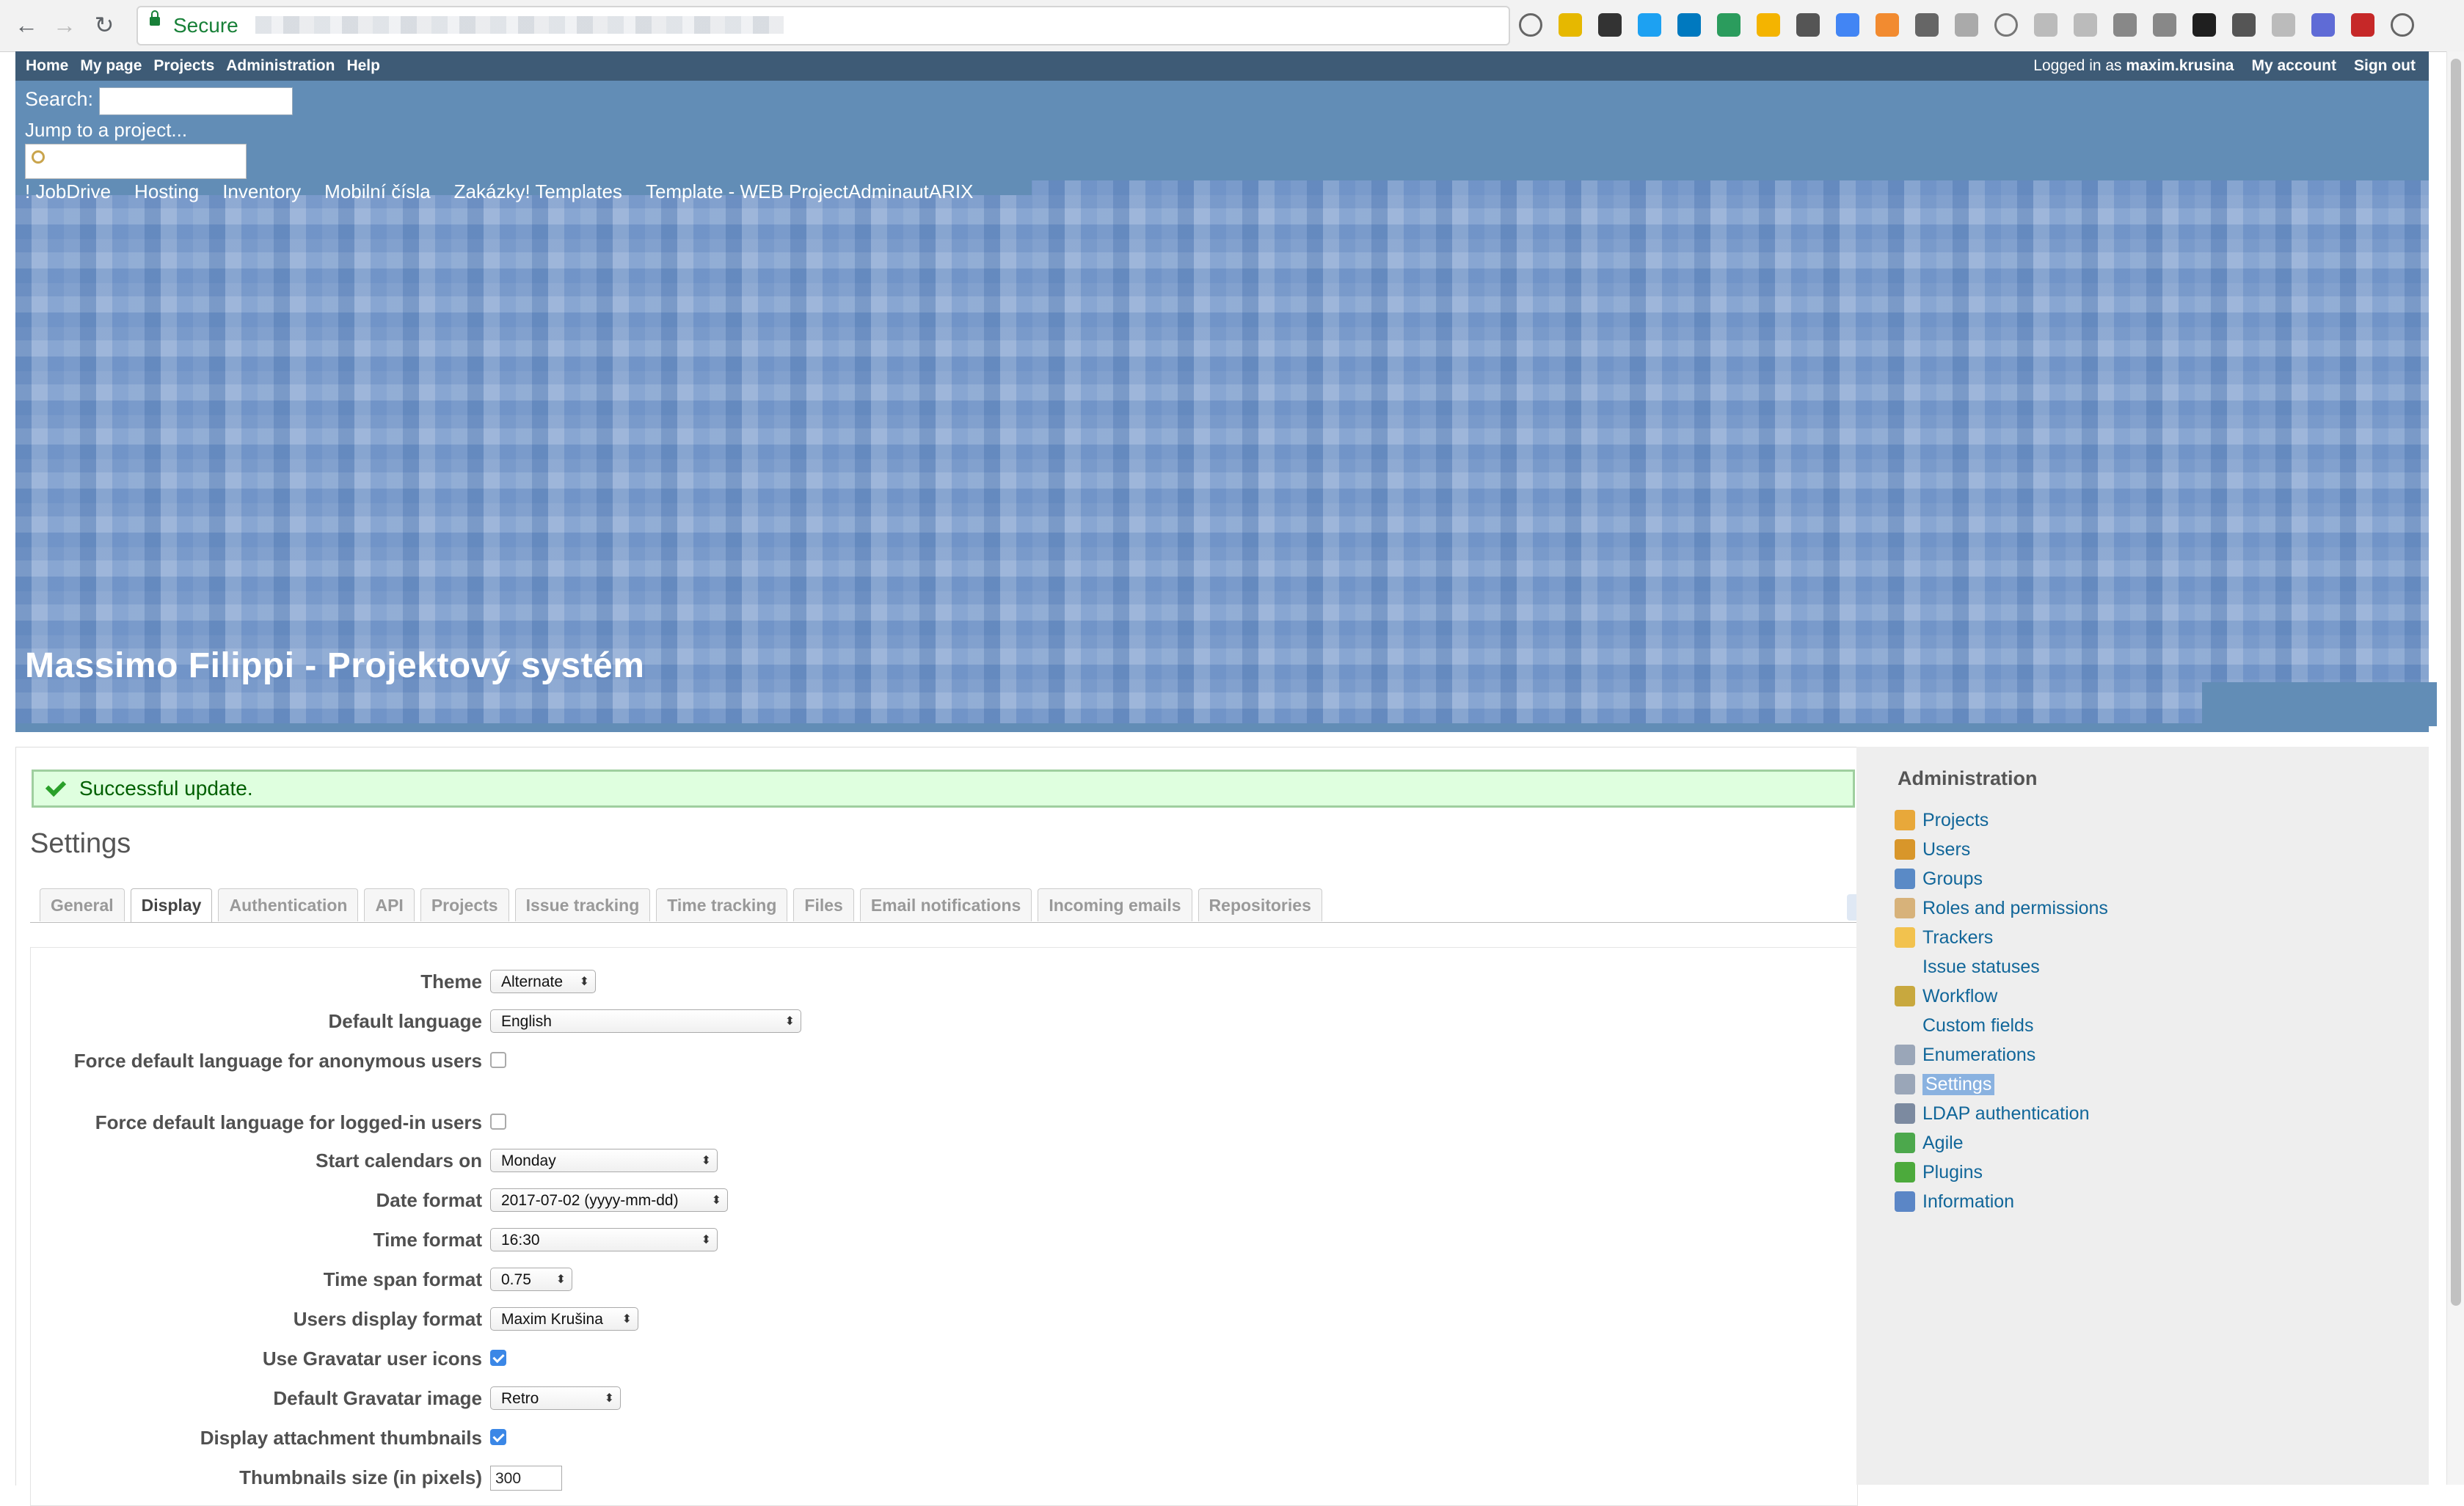 The height and width of the screenshot is (1506, 2464). Describe the element at coordinates (543, 981) in the screenshot. I see `setting-select: Alternate ⬍` at that location.